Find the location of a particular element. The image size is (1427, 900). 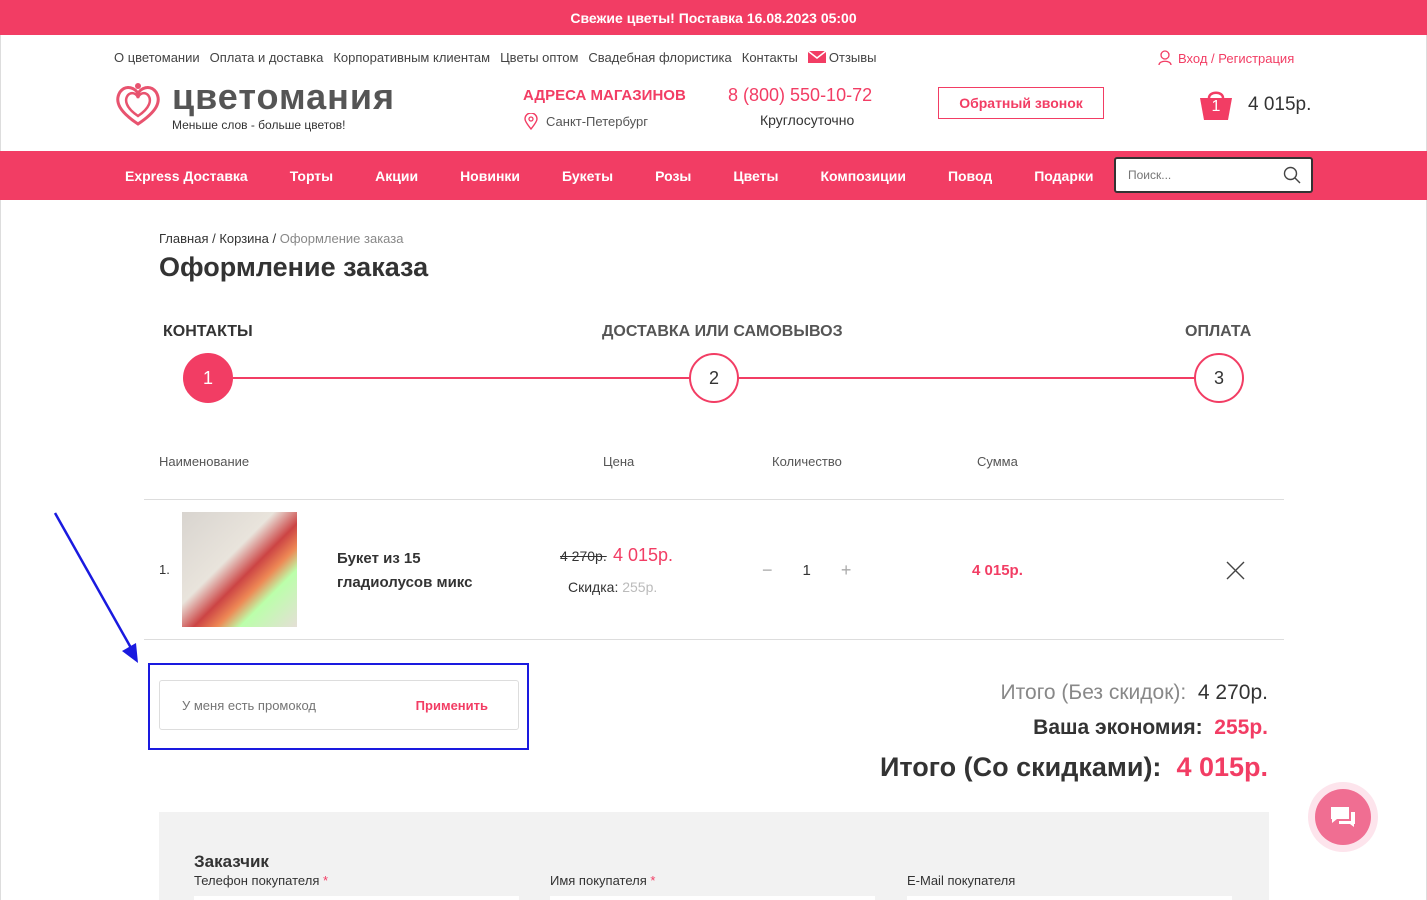

name-field-label: Имя покупателя * is located at coordinates (602, 880).